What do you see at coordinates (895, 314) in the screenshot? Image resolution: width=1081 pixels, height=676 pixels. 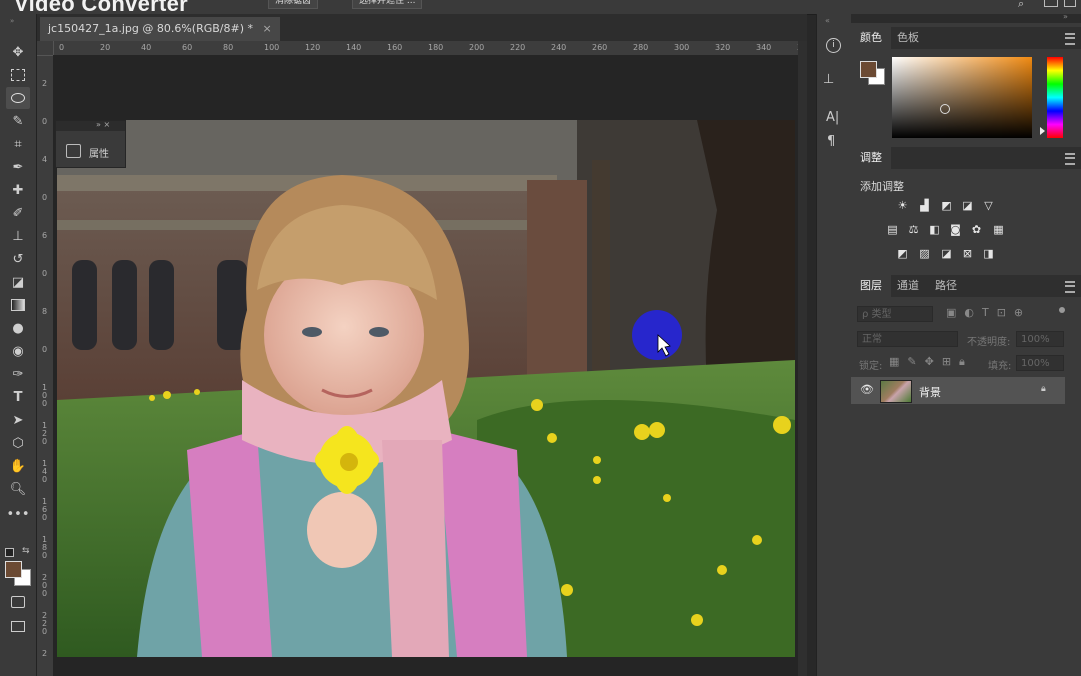 I see `layer-filter-select: ρ 类型` at bounding box center [895, 314].